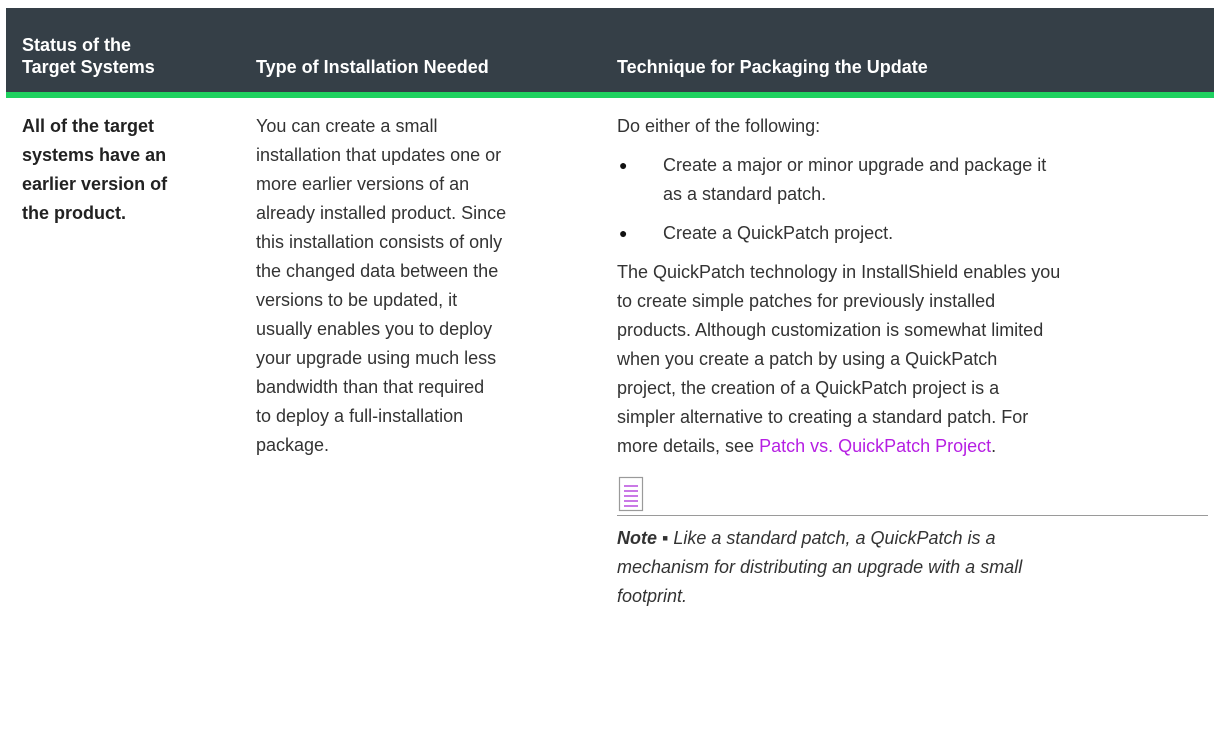 Image resolution: width=1214 pixels, height=740 pixels. What do you see at coordinates (88, 126) in the screenshot?
I see `status-line: All of the target` at bounding box center [88, 126].